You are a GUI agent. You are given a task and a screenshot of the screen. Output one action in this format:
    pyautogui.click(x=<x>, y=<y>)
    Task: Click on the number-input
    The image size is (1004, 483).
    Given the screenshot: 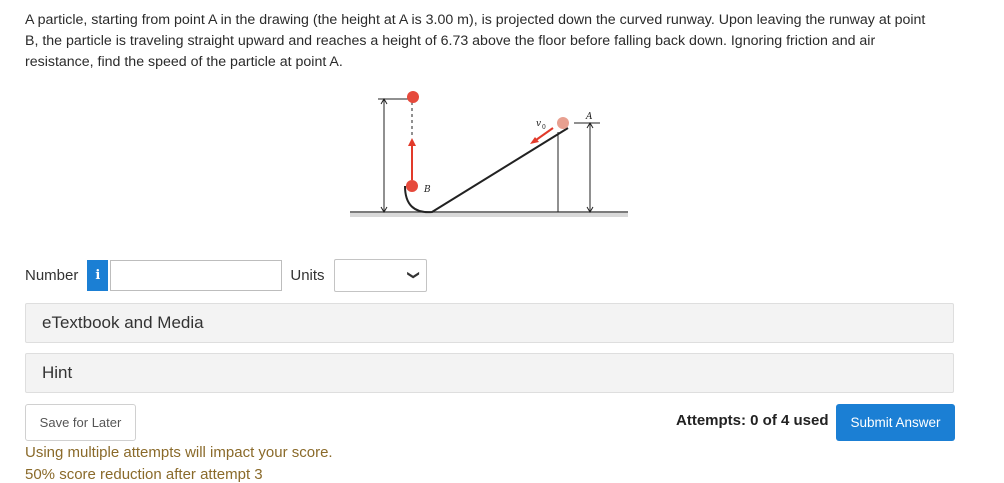 What is the action you would take?
    pyautogui.click(x=196, y=275)
    